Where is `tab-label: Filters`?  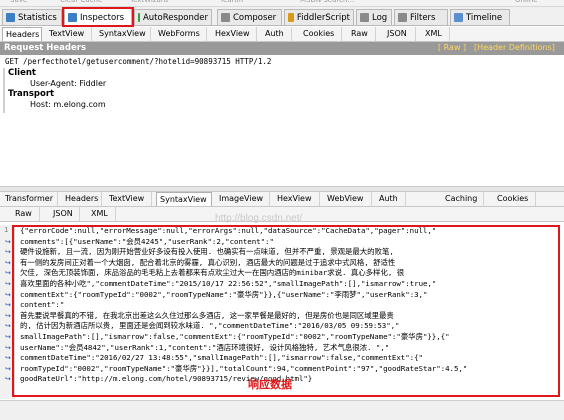
tab-label: Filters is located at coordinates (423, 17).